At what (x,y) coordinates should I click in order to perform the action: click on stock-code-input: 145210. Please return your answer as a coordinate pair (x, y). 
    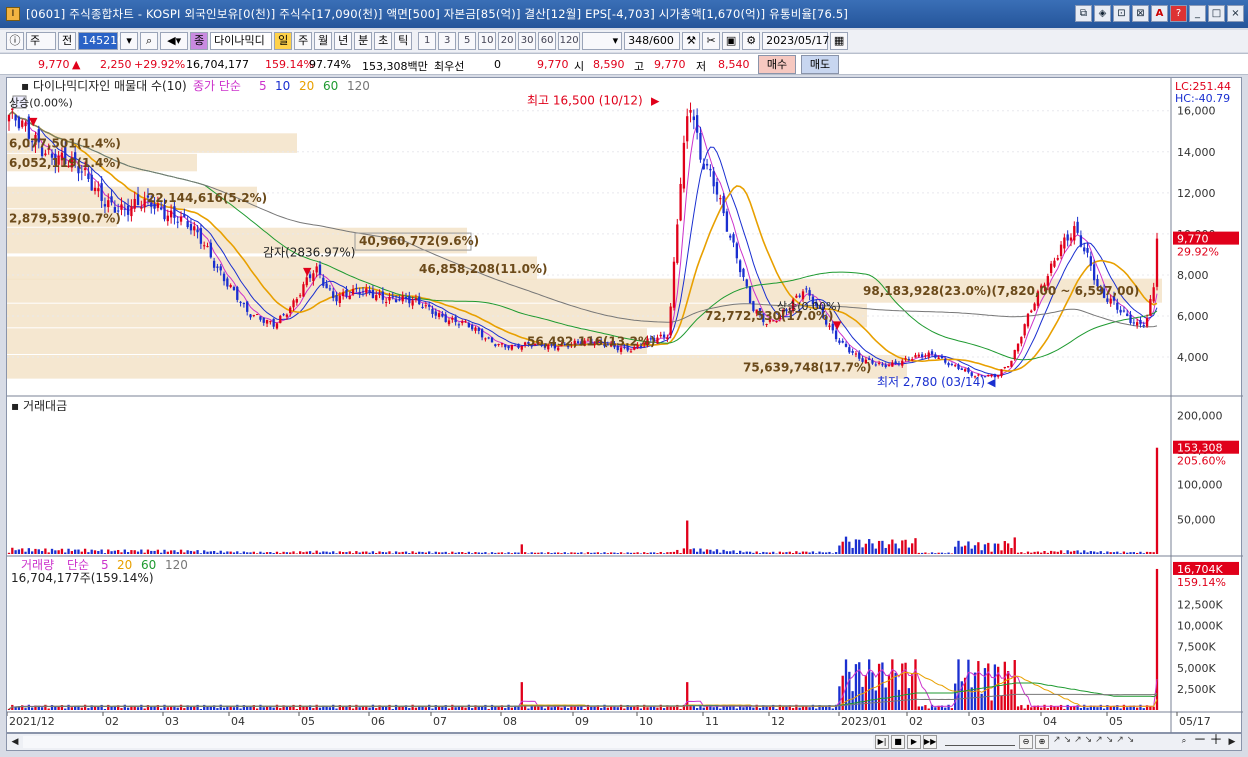
    Looking at the image, I should click on (101, 41).